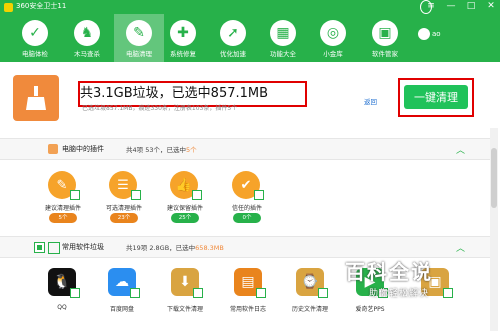 The image size is (500, 331). I want to click on nav-item-software-manager: ▣ 软件管家, so click(385, 38).